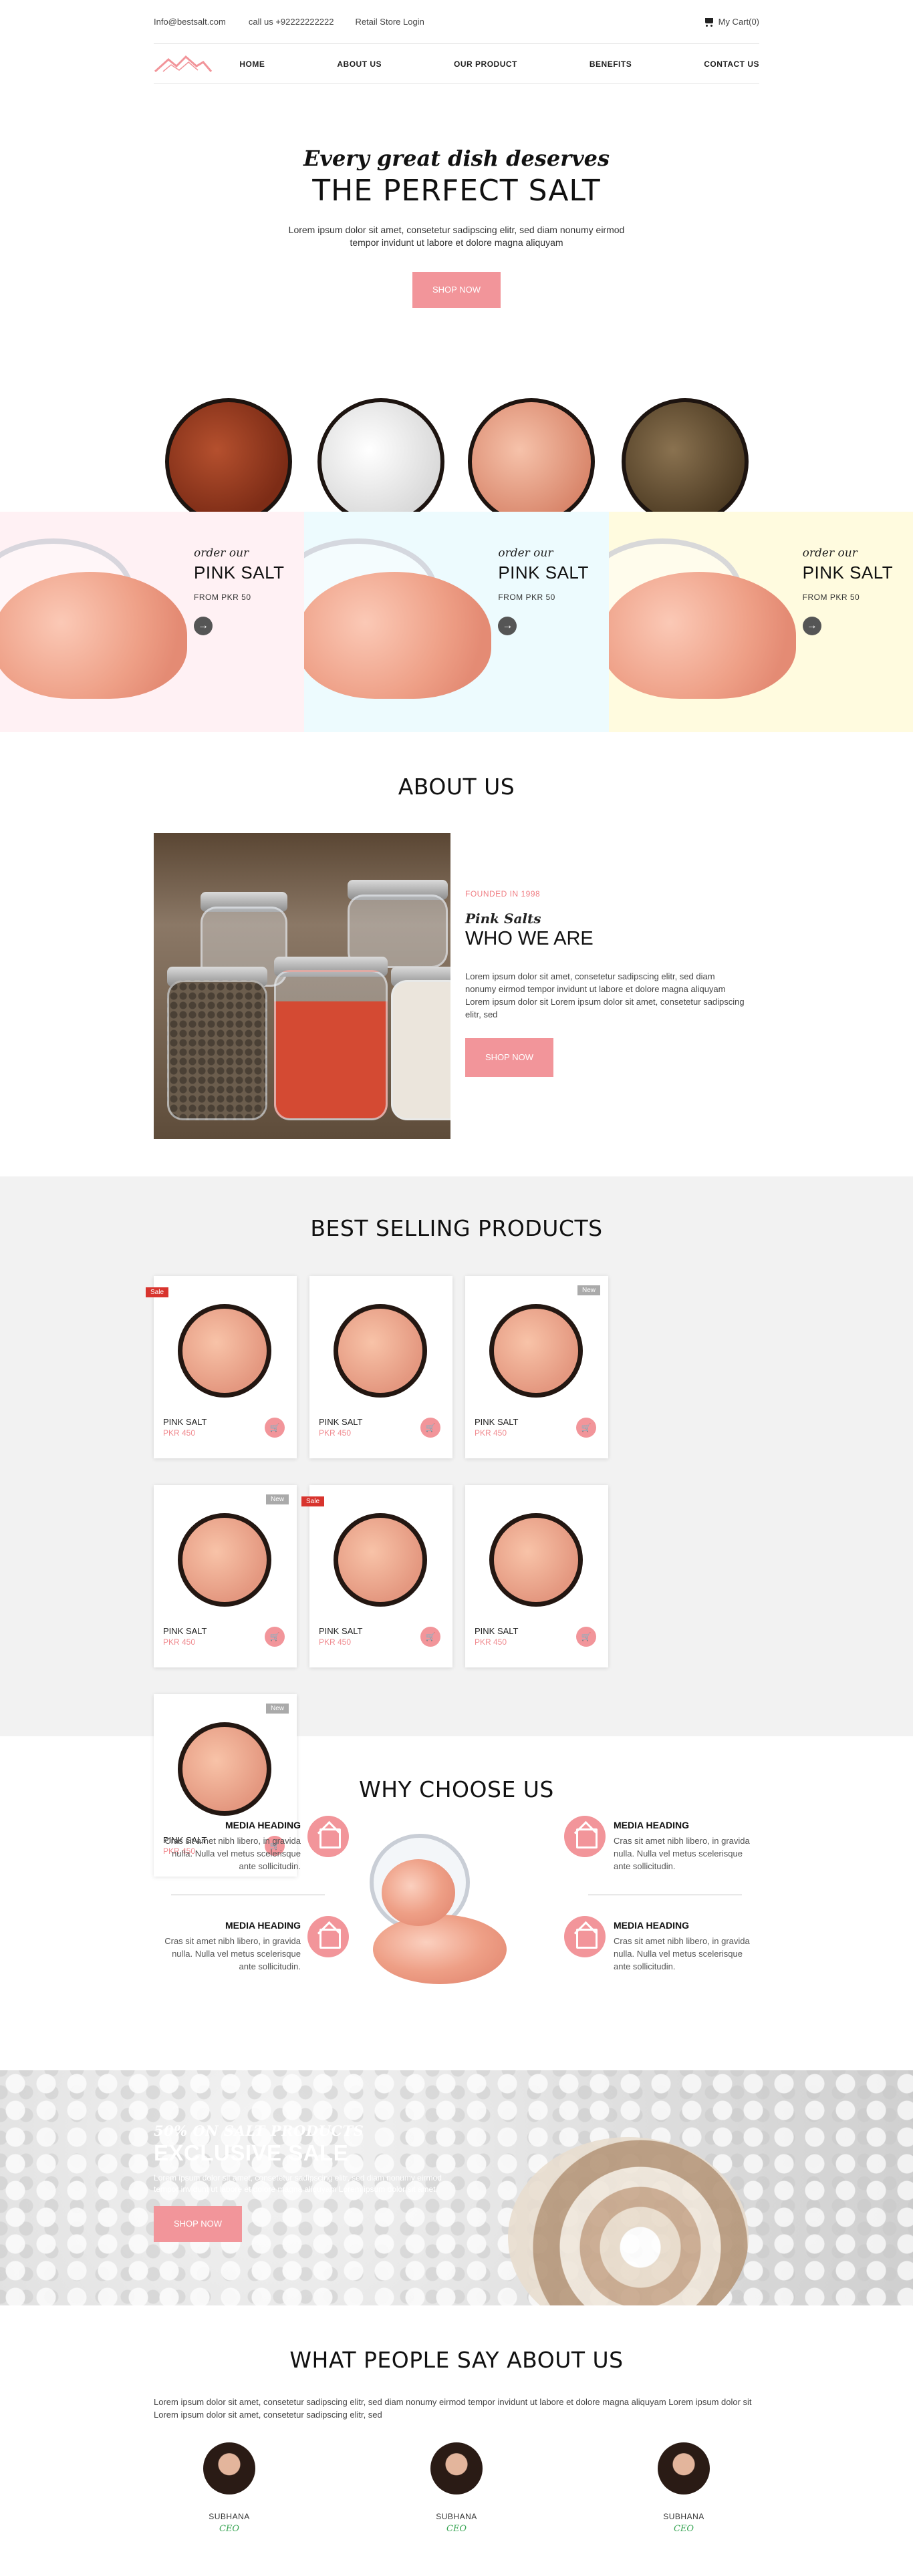 Image resolution: width=913 pixels, height=2576 pixels. What do you see at coordinates (529, 938) in the screenshot?
I see `about-heading: WHO WE ARE` at bounding box center [529, 938].